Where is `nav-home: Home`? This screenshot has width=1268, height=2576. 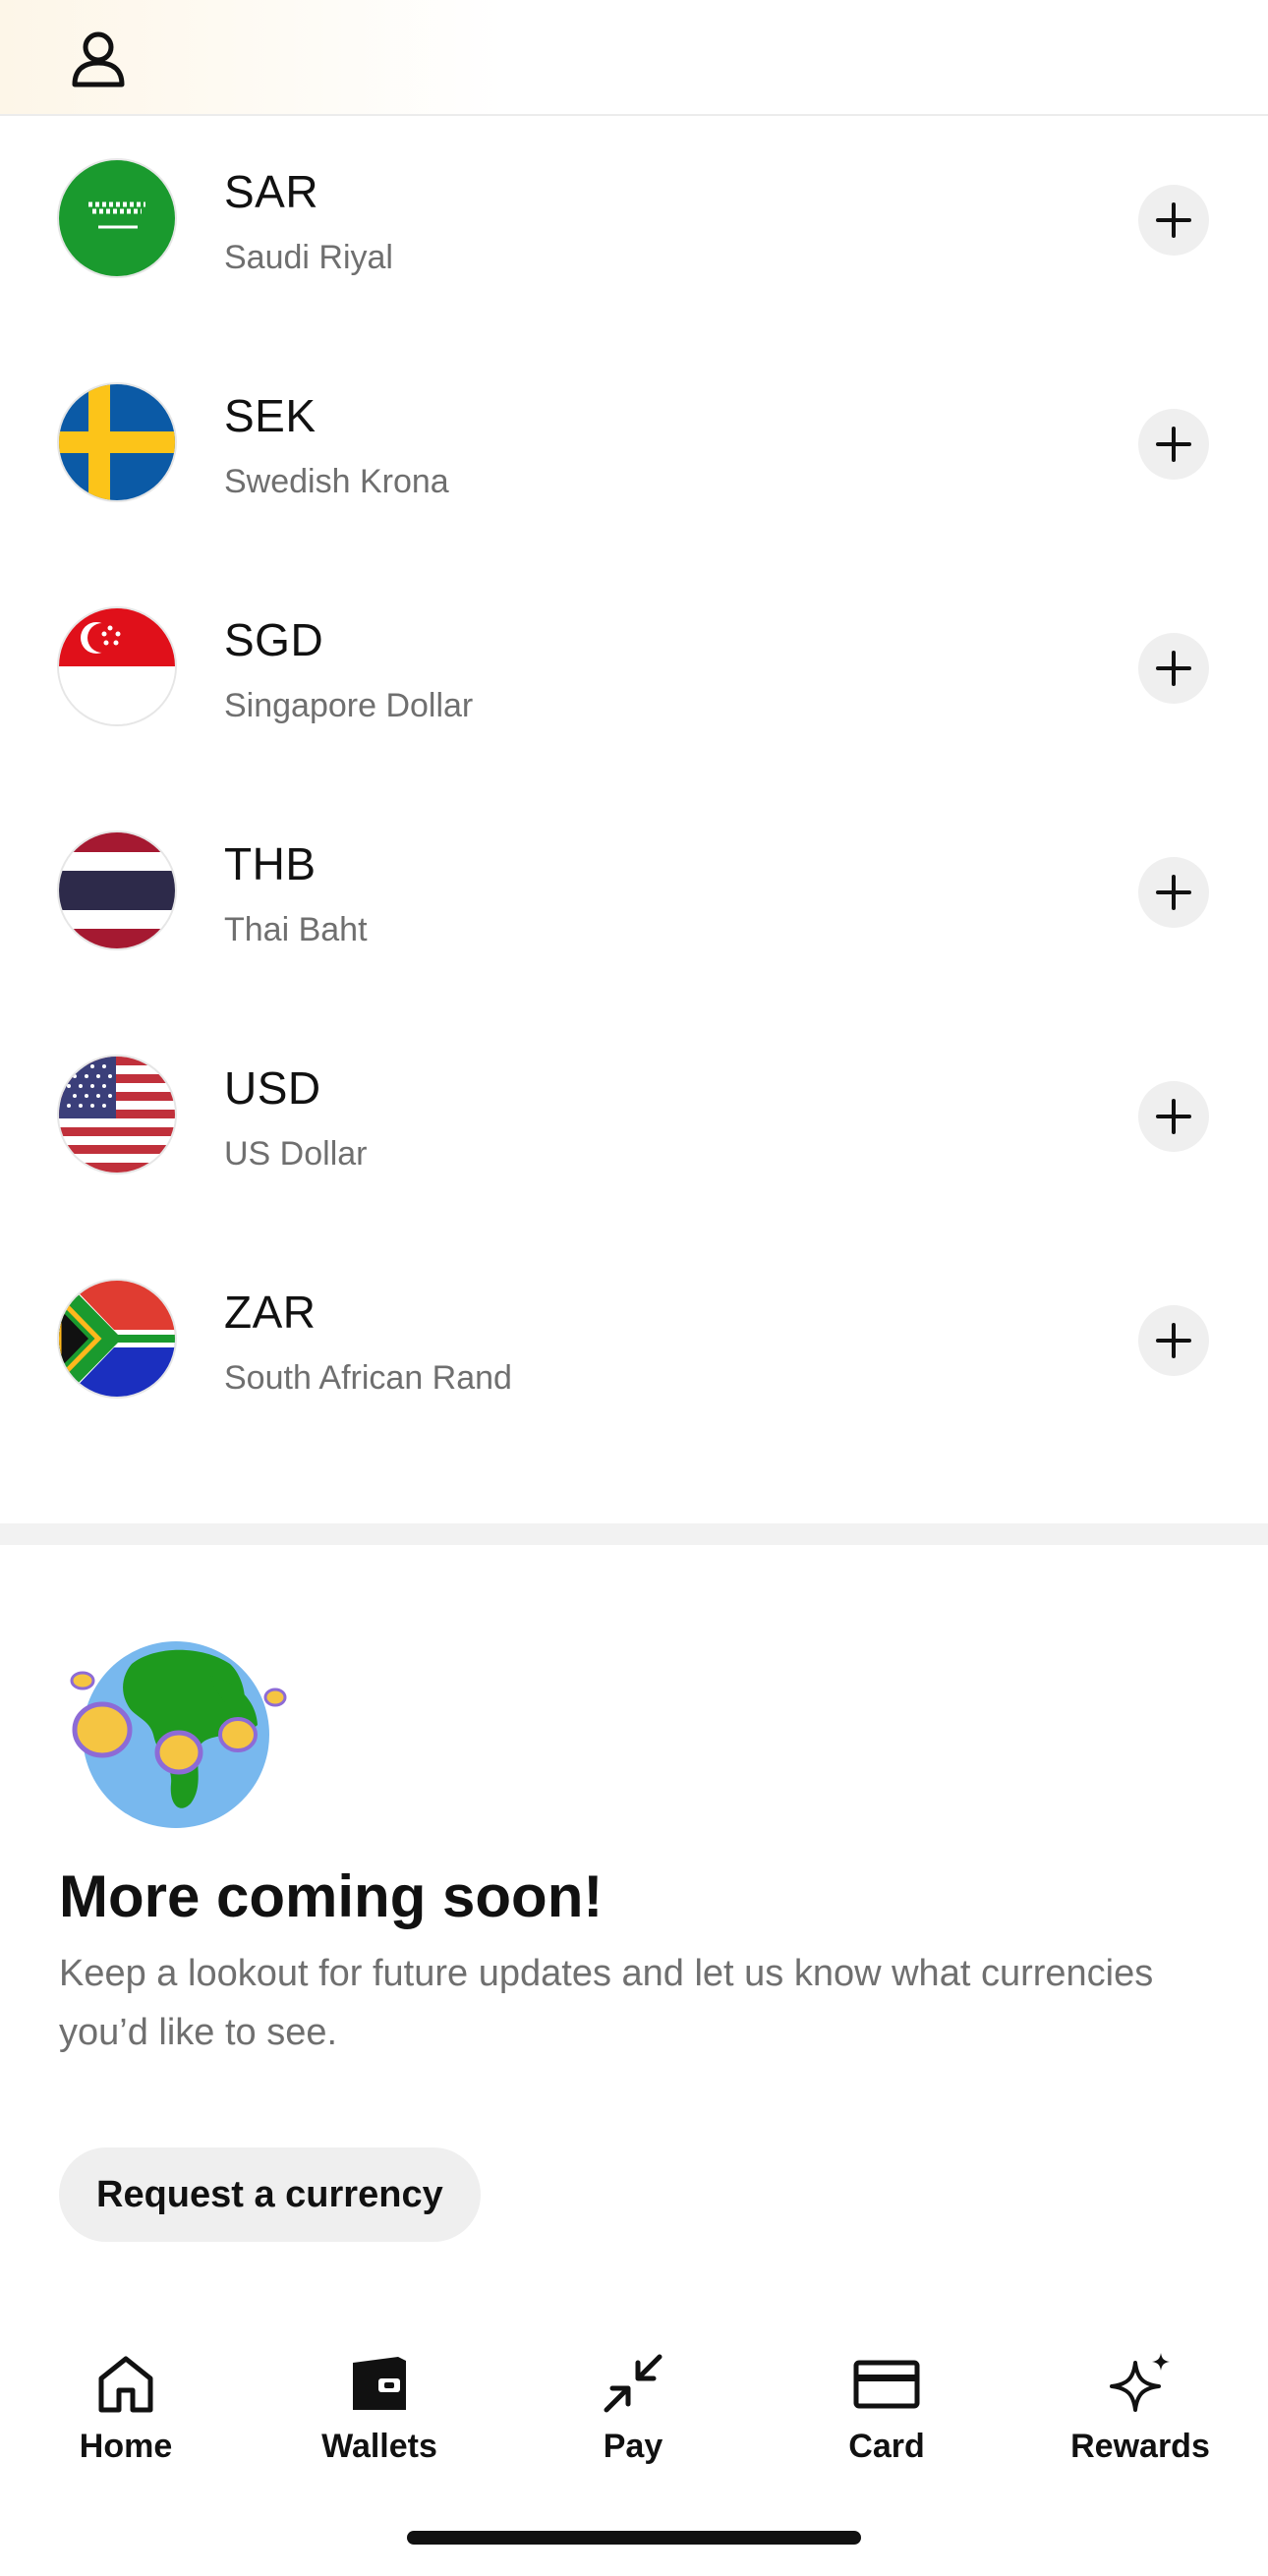 nav-home: Home is located at coordinates (126, 2408).